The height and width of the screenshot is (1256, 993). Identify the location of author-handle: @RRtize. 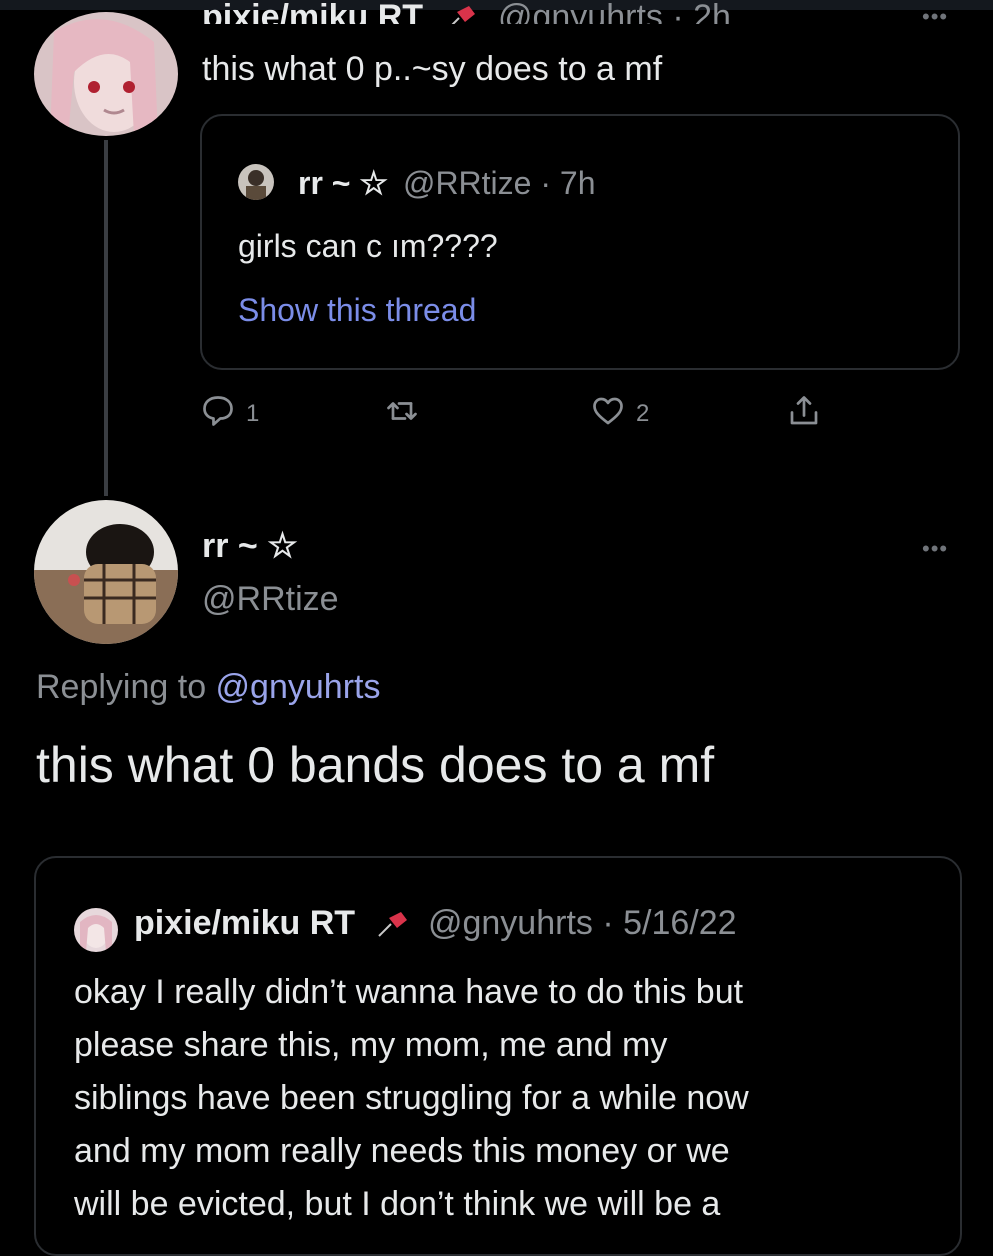
(270, 599).